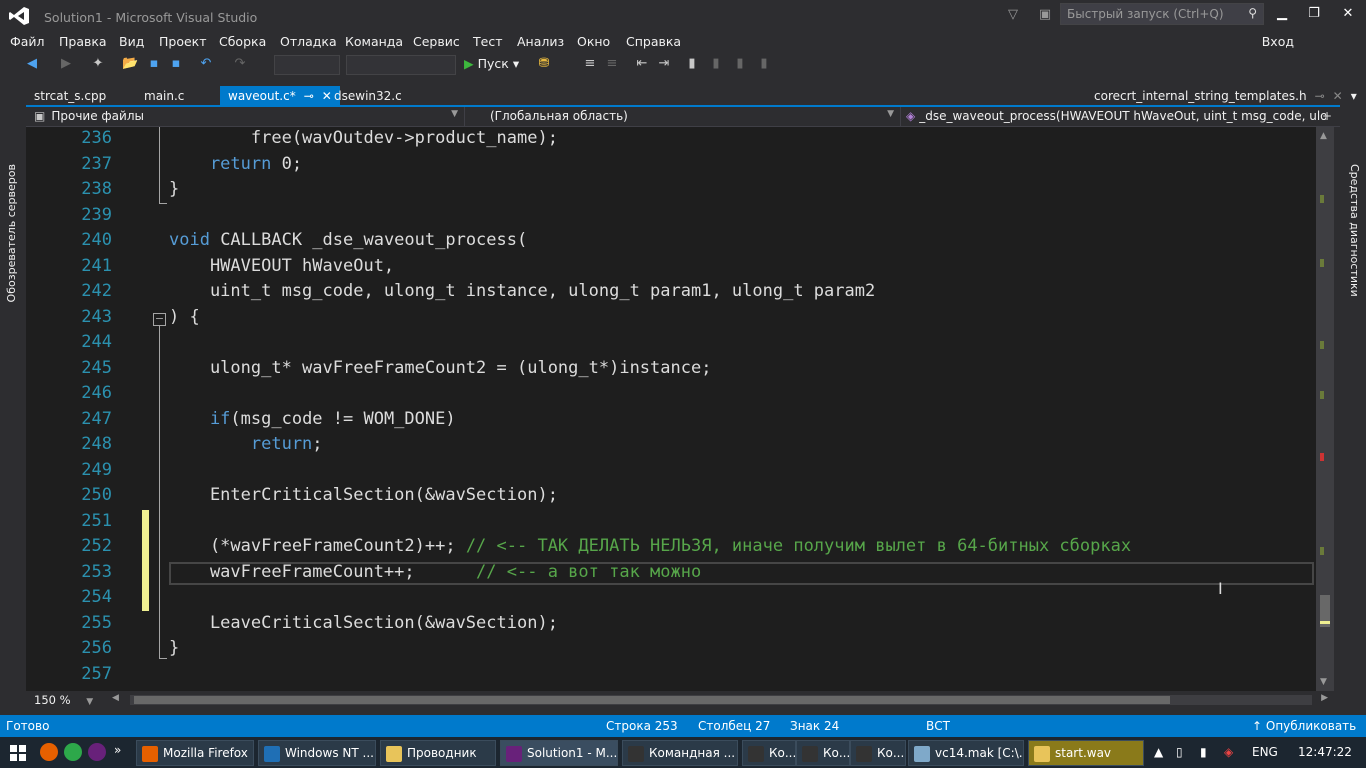 Image resolution: width=1366 pixels, height=768 pixels. Describe the element at coordinates (130, 64) in the screenshot. I see `open-file-icon: 📂` at that location.